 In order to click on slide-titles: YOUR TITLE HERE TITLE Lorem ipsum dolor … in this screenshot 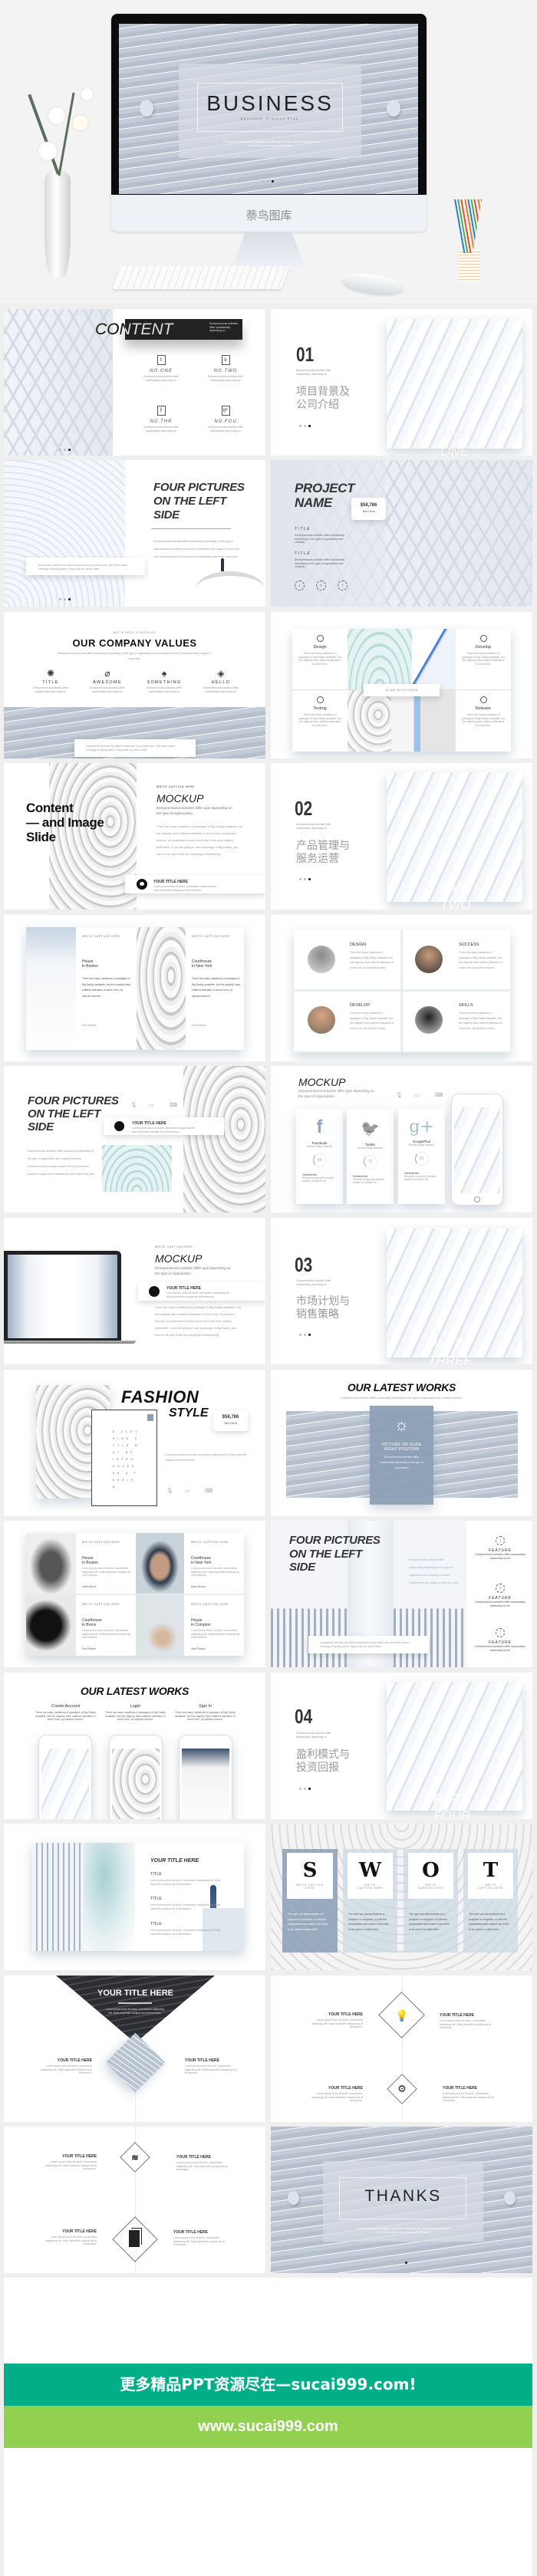, I will do `click(134, 1897)`.